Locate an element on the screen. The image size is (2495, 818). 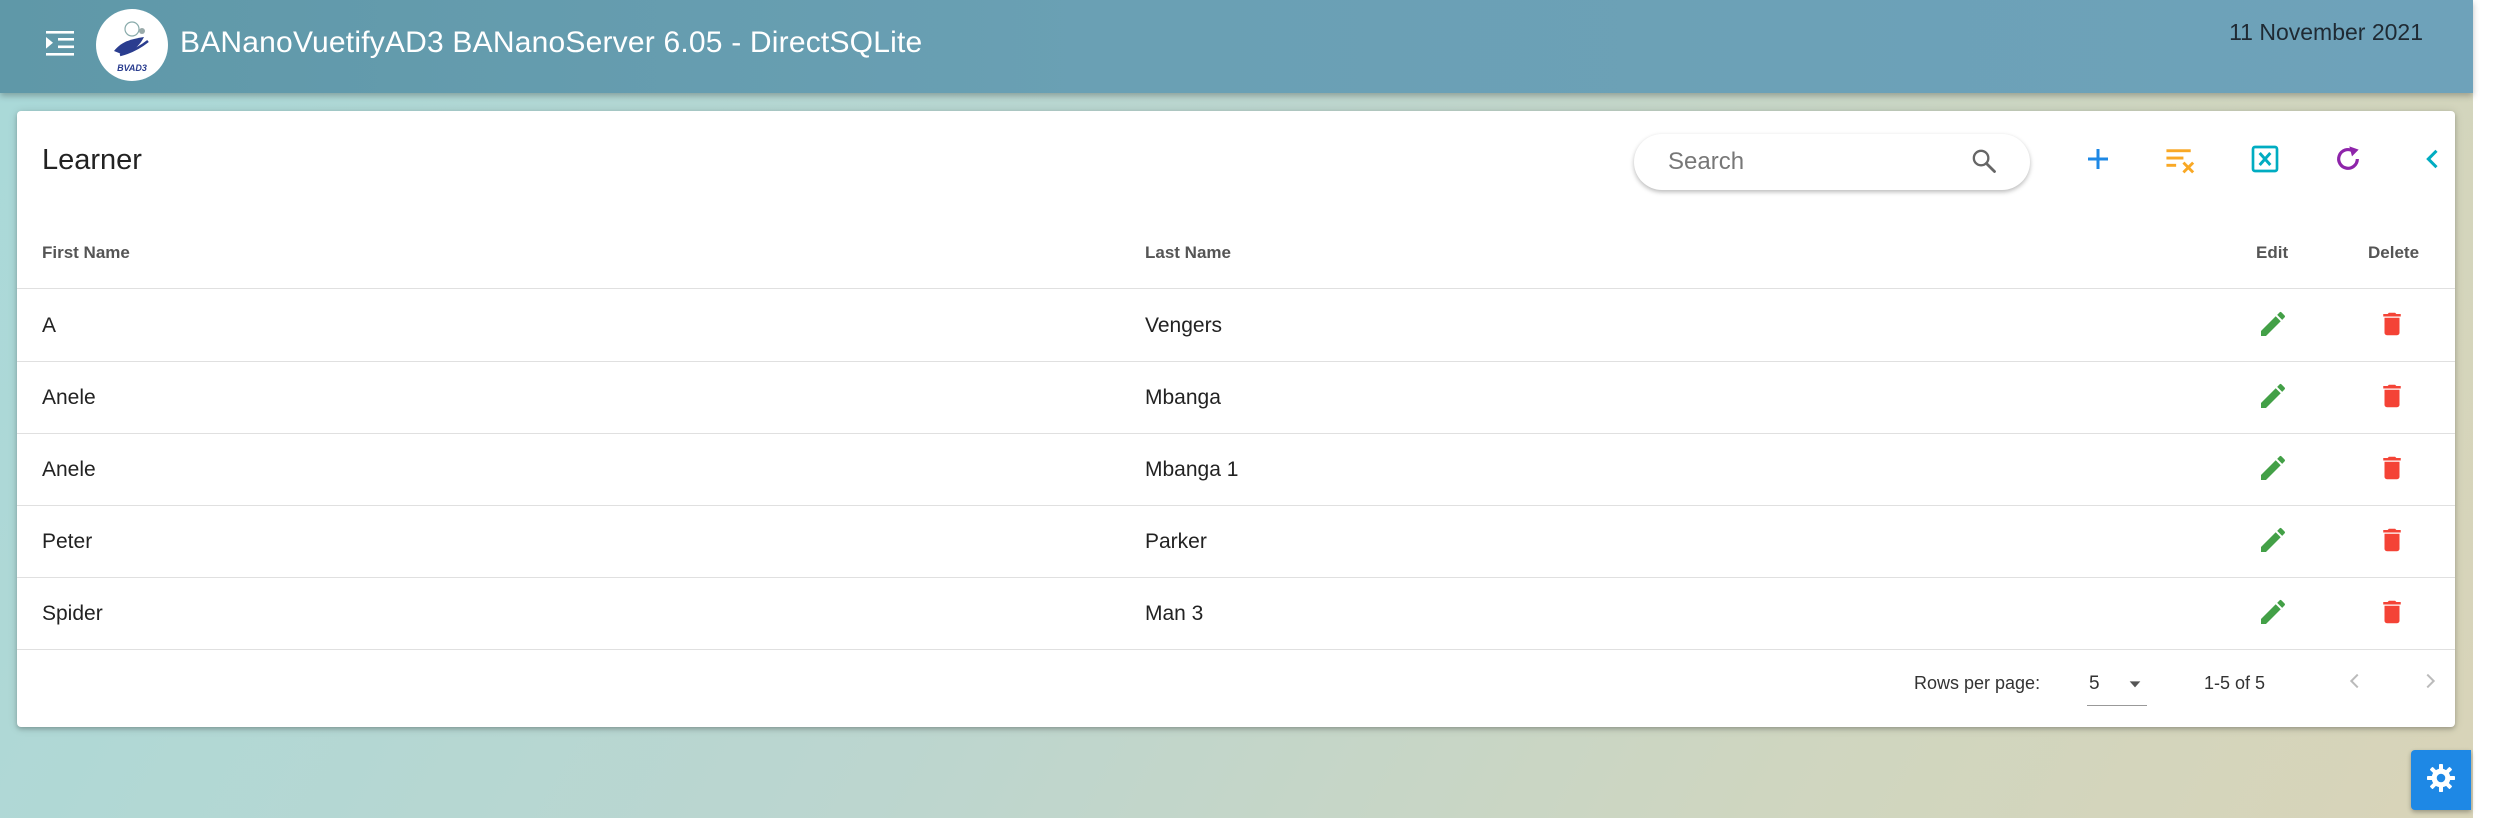
menu-toggle-button is located at coordinates (60, 45).